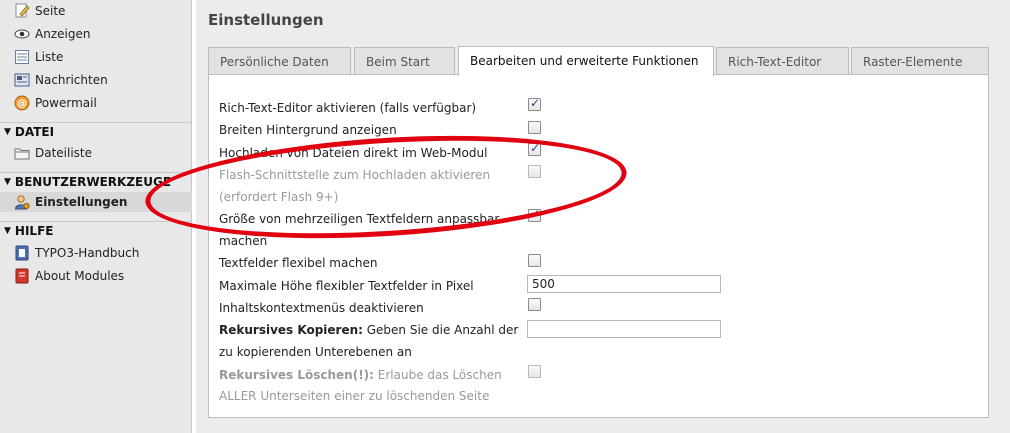 Image resolution: width=1010 pixels, height=433 pixels. Describe the element at coordinates (22, 276) in the screenshot. I see `book-icon` at that location.